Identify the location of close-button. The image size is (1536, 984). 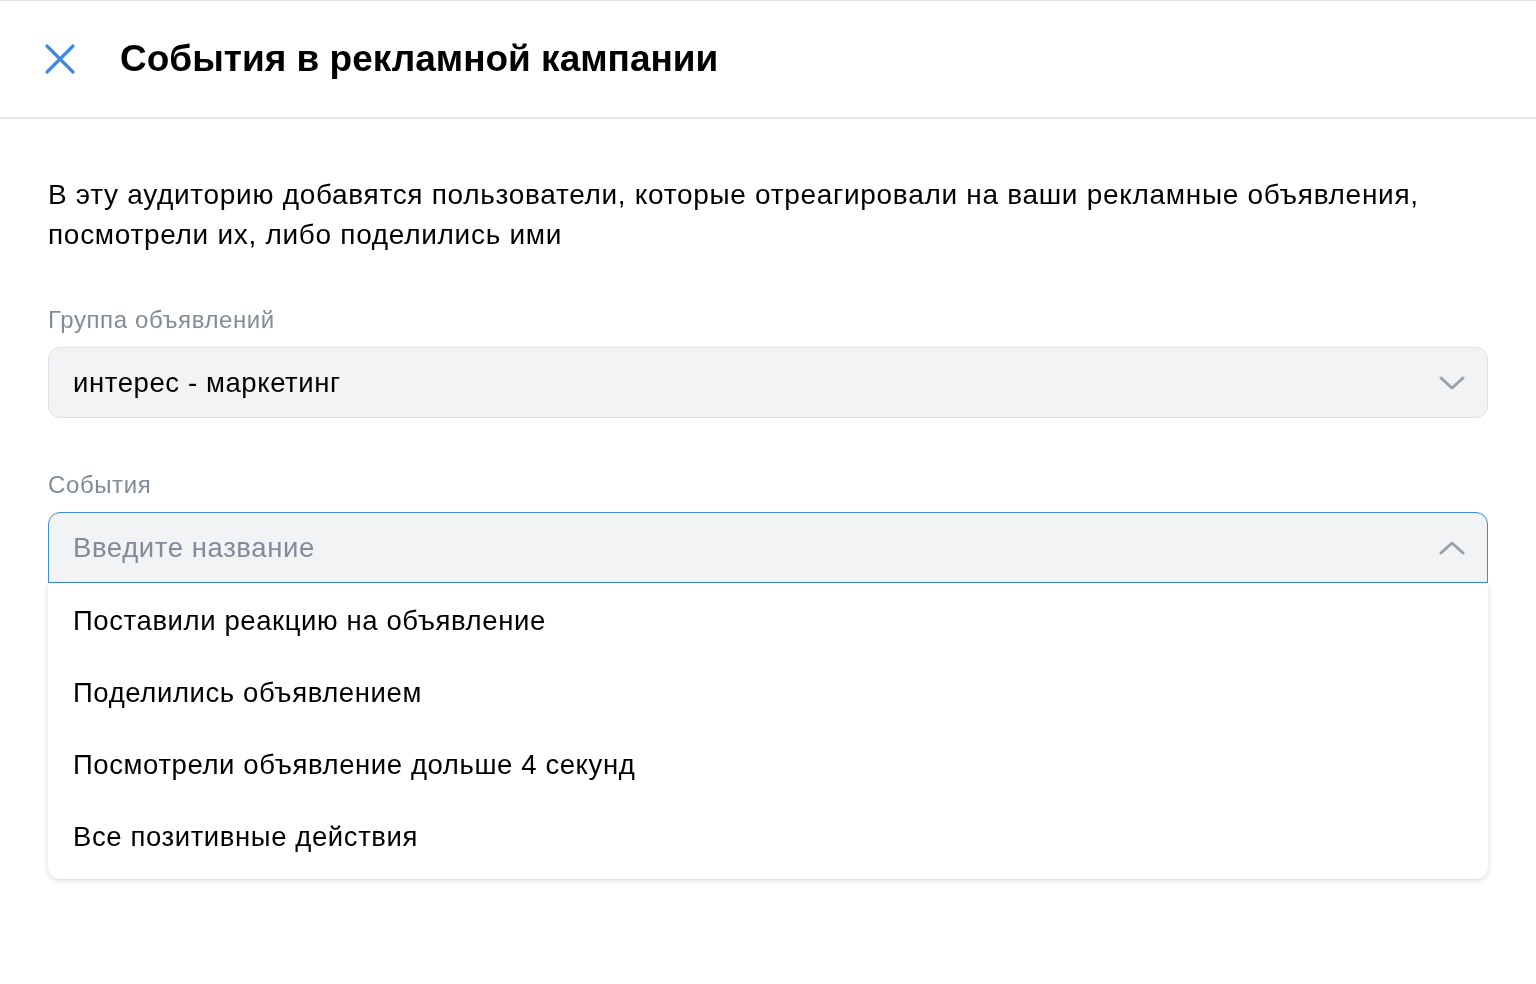
(60, 59).